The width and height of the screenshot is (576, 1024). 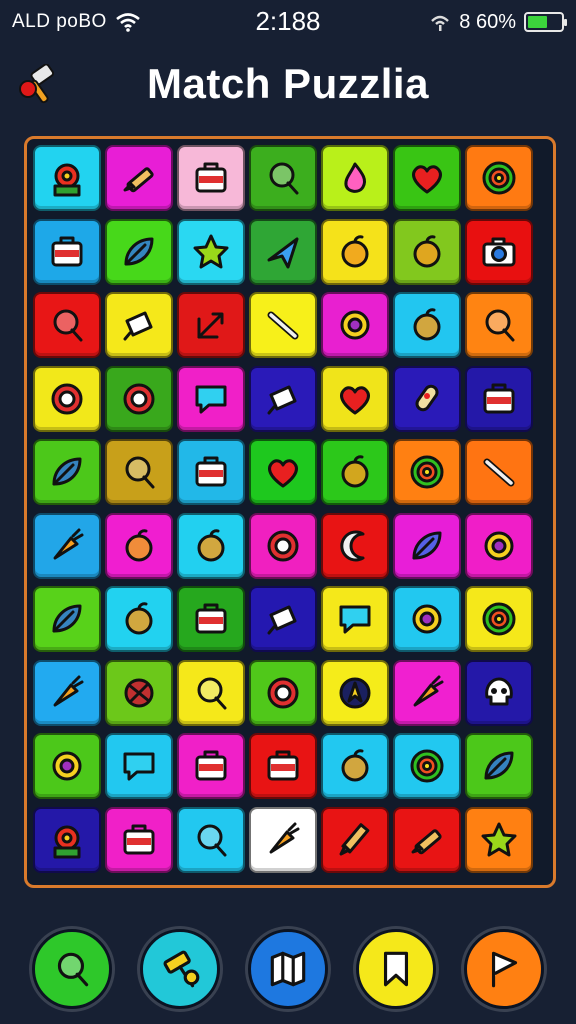 I want to click on map-tool-button, so click(x=288, y=969).